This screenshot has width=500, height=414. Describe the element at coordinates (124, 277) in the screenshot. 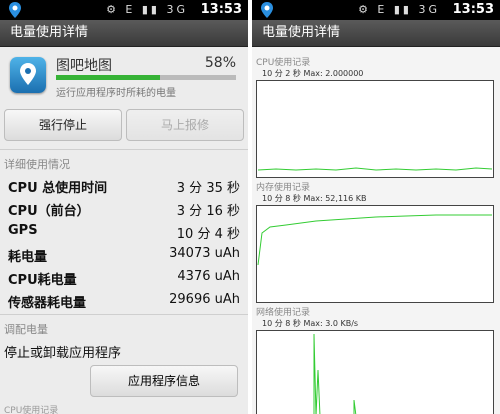

I see `detail-row: CPU耗电量 4376 uAh` at that location.